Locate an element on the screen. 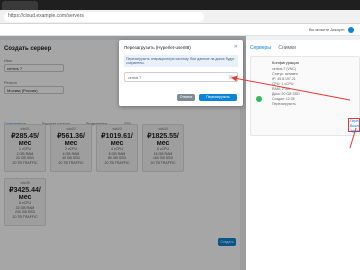  url-text: https://cloud.example.com/servers is located at coordinates (46, 16).